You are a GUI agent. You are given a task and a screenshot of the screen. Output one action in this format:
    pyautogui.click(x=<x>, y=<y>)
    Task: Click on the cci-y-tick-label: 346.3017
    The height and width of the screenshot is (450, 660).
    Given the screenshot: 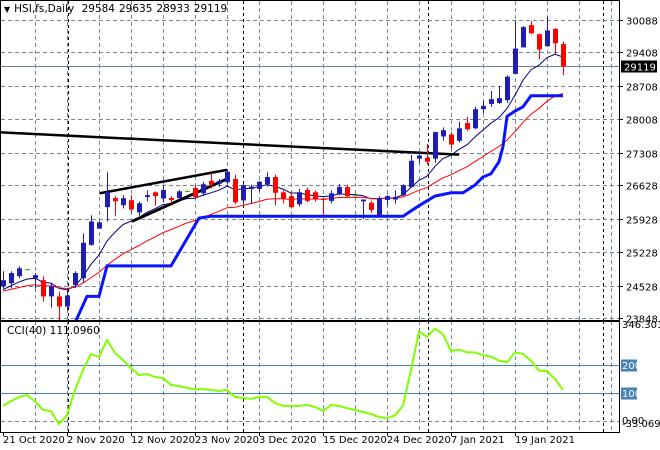 What is the action you would take?
    pyautogui.click(x=641, y=325)
    